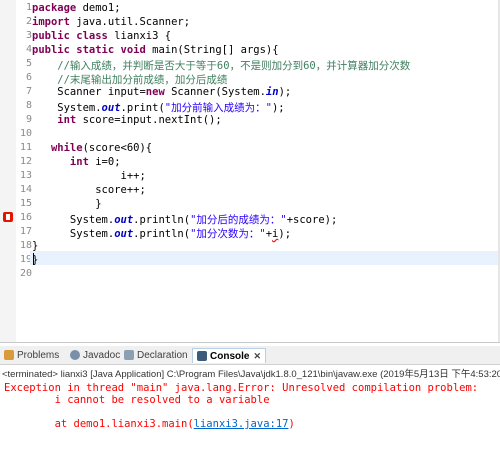 This screenshot has height=450, width=500. I want to click on tab-problems: Problems, so click(31, 355).